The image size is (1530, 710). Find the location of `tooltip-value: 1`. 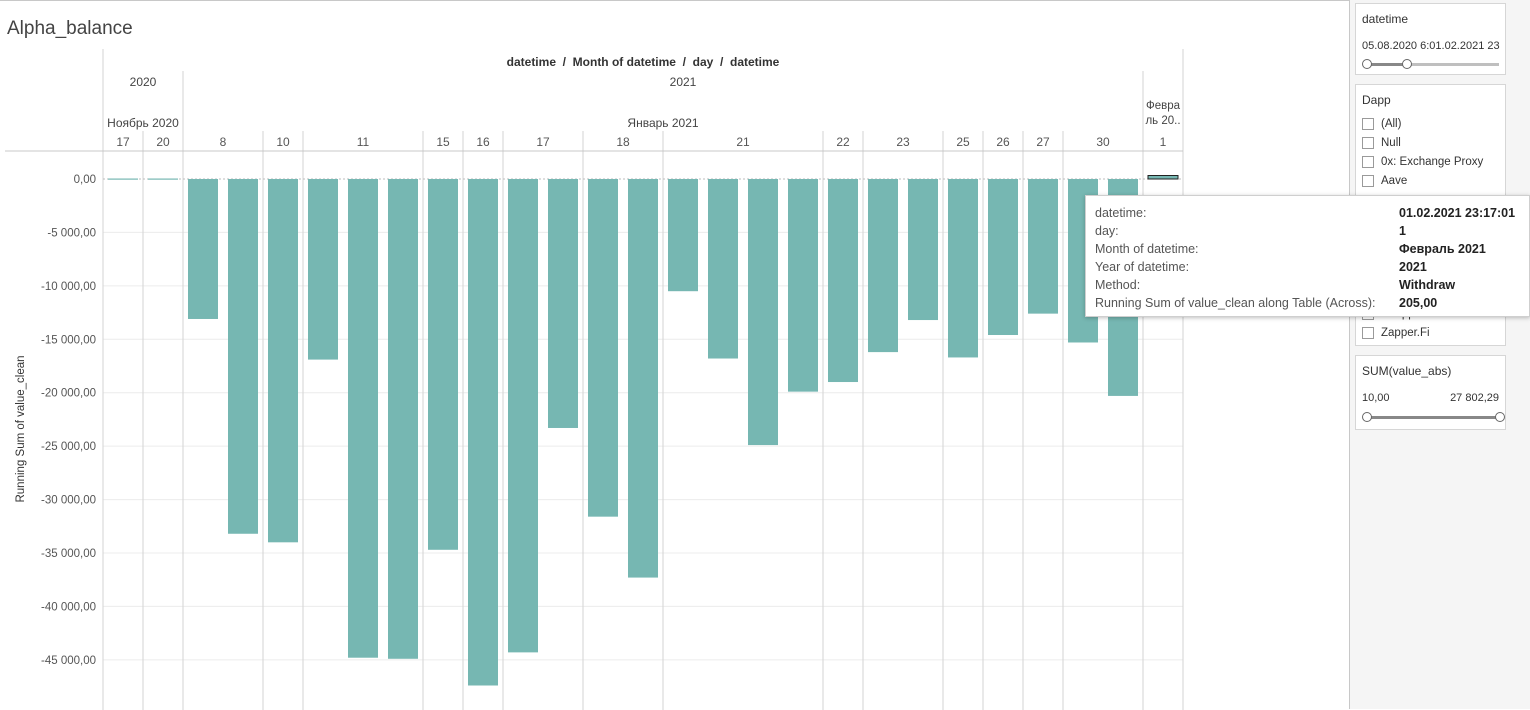

tooltip-value: 1 is located at coordinates (1402, 231).